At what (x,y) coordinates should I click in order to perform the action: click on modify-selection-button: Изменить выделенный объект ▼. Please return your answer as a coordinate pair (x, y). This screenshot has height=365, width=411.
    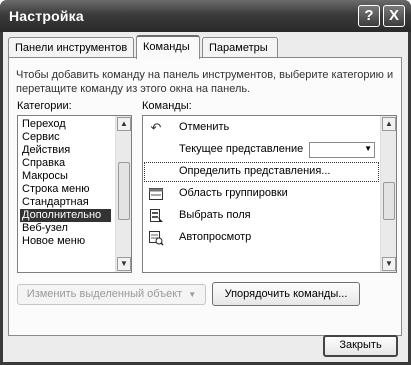
    Looking at the image, I should click on (111, 294).